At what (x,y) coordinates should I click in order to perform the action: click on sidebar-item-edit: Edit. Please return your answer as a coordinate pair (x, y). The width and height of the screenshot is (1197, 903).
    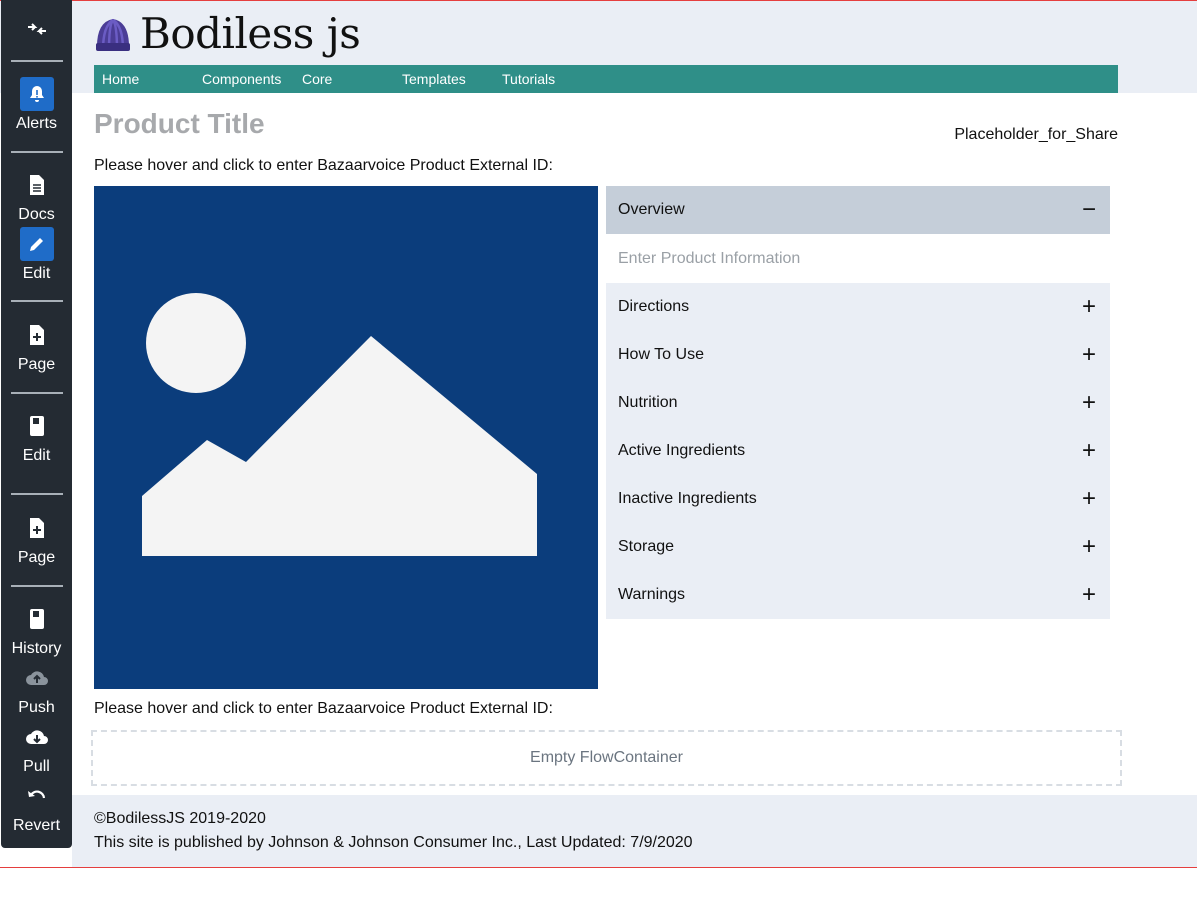
    Looking at the image, I should click on (36, 255).